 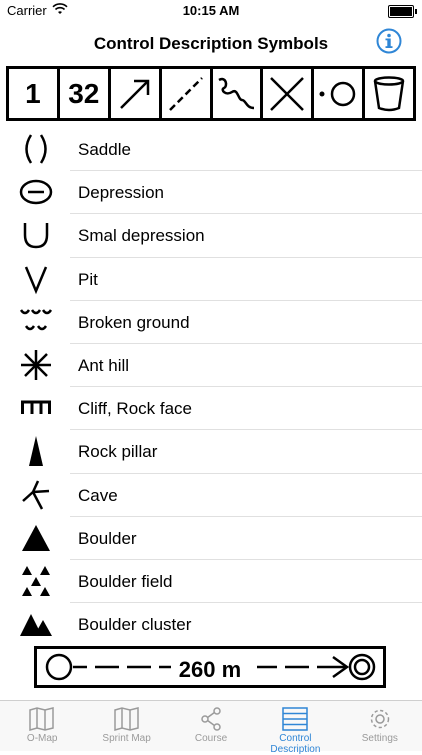 I want to click on course-distance-text: 260 m, so click(x=210, y=669).